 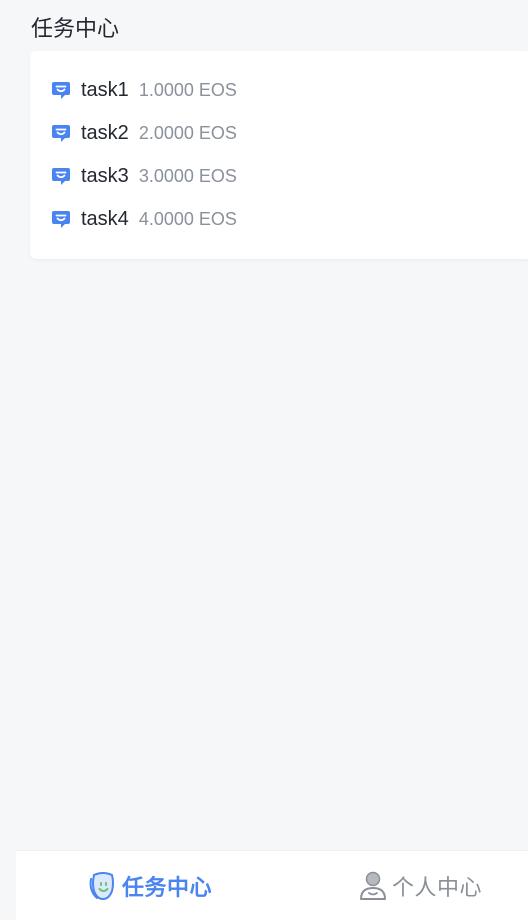 I want to click on task-item-2: task2 2.0000 EOS, so click(x=144, y=133).